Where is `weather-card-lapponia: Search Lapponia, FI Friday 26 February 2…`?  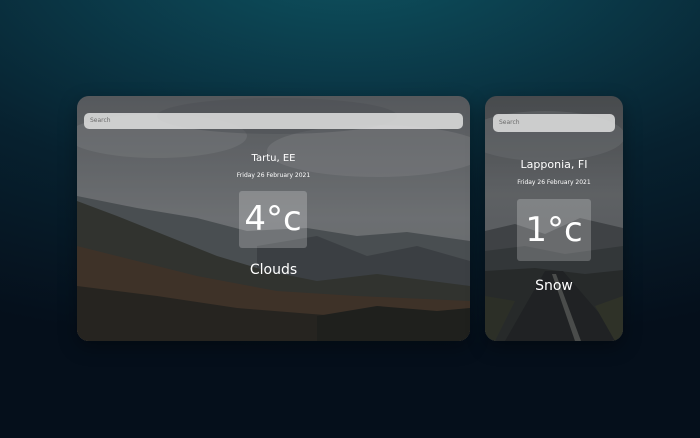 weather-card-lapponia: Search Lapponia, FI Friday 26 February 2… is located at coordinates (554, 218).